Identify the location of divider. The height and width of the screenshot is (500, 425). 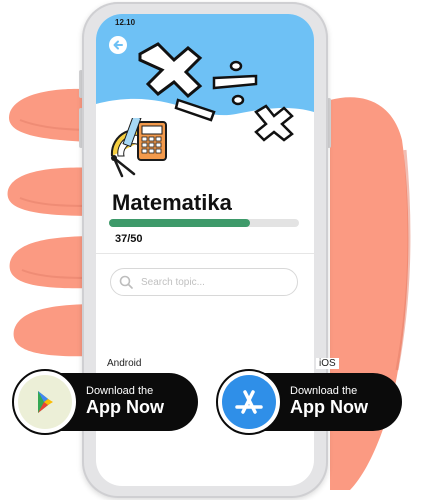
(205, 253).